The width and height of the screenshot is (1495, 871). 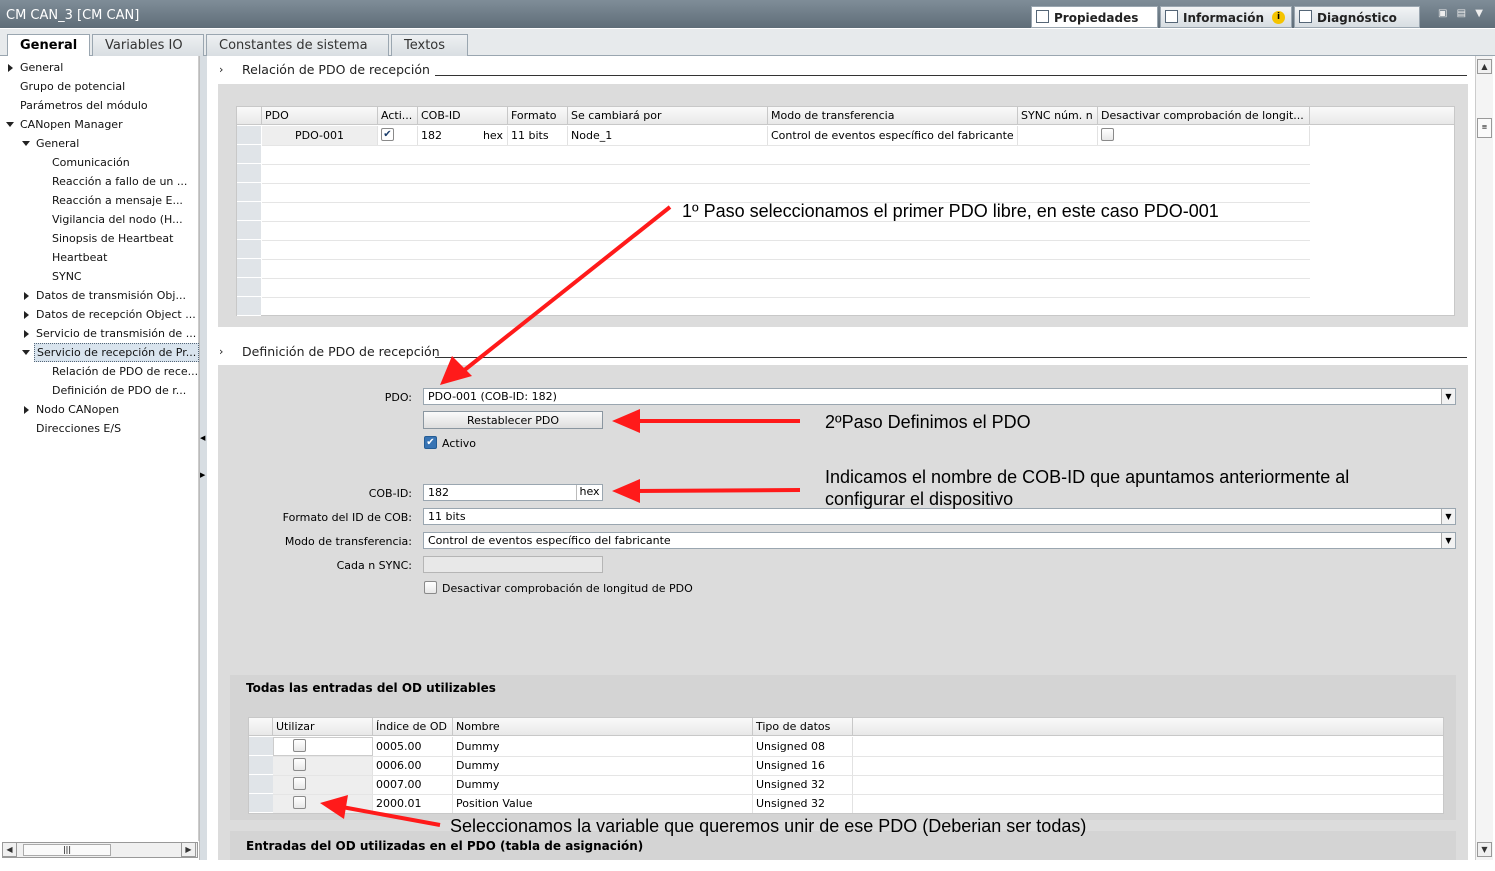 What do you see at coordinates (803, 746) in the screenshot?
I see `cell-data-type: Unsigned 08` at bounding box center [803, 746].